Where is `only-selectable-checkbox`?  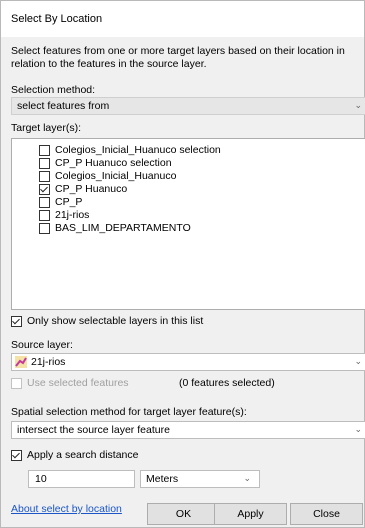
only-selectable-checkbox is located at coordinates (16, 321).